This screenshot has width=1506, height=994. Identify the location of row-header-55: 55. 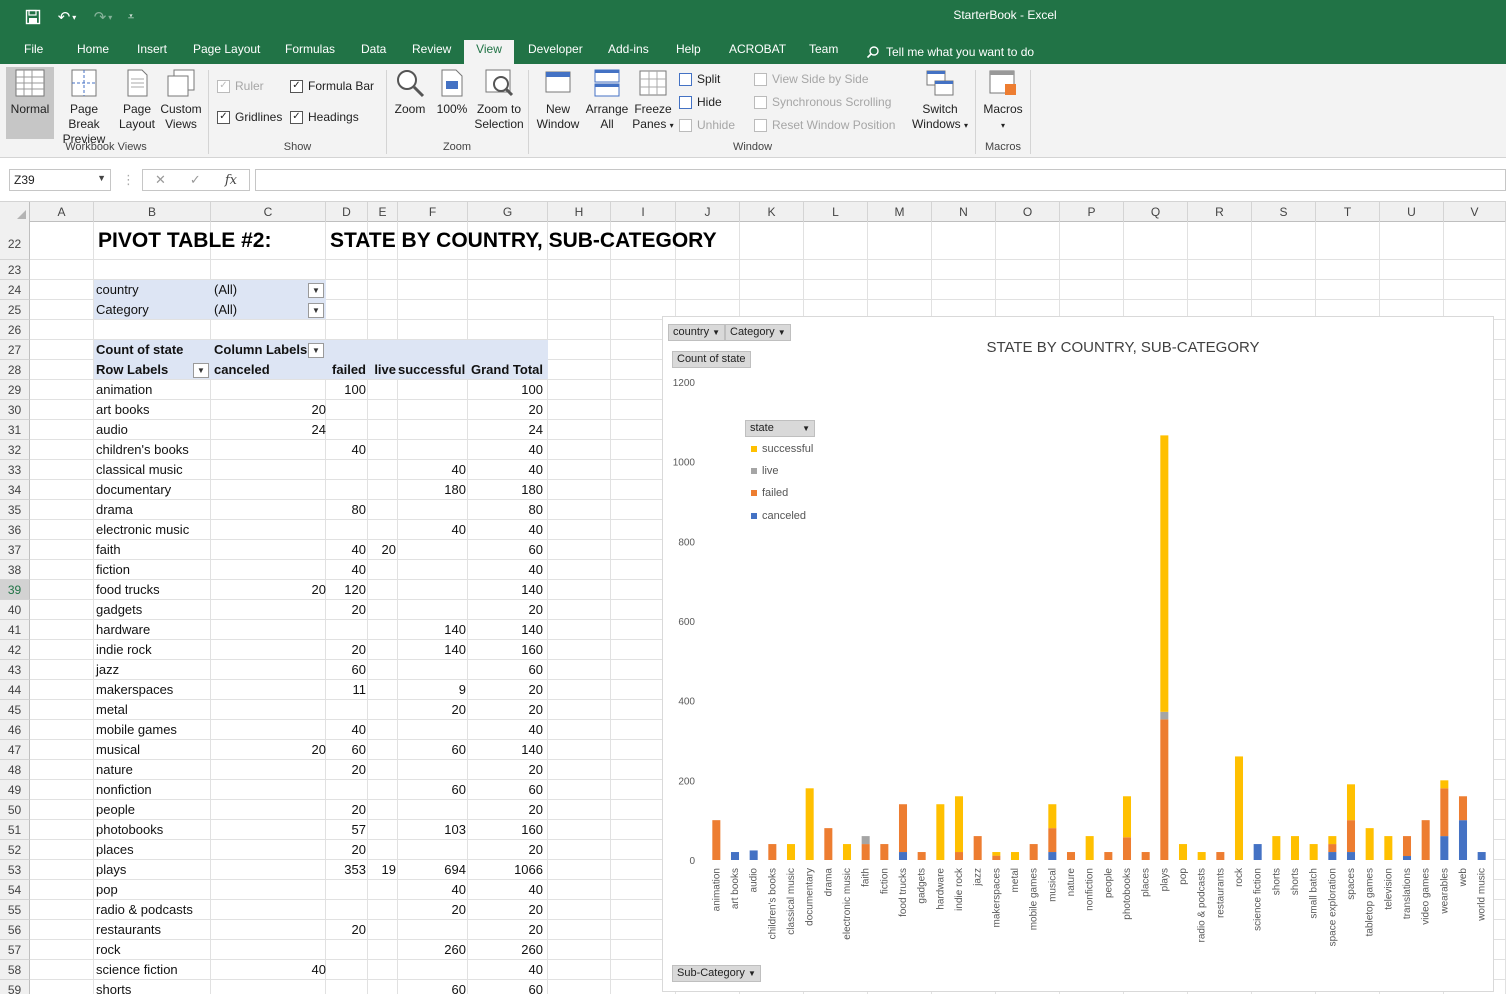
(15, 910).